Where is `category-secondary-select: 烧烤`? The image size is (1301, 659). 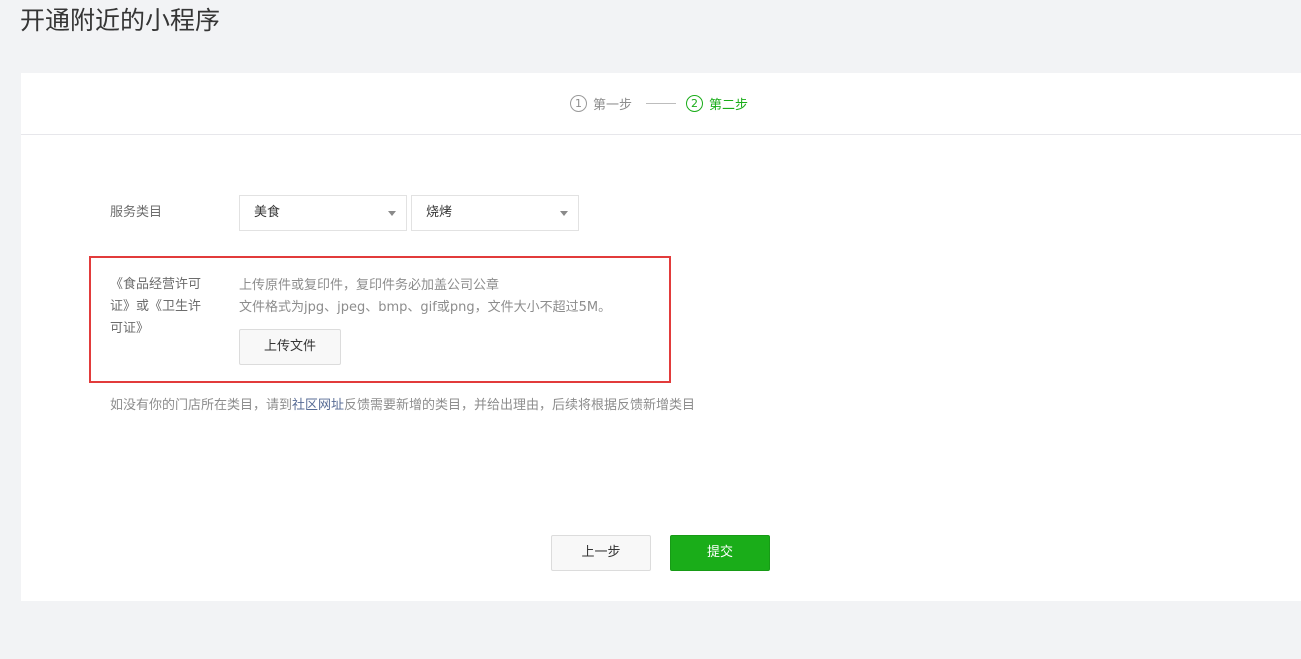
category-secondary-select: 烧烤 is located at coordinates (495, 213).